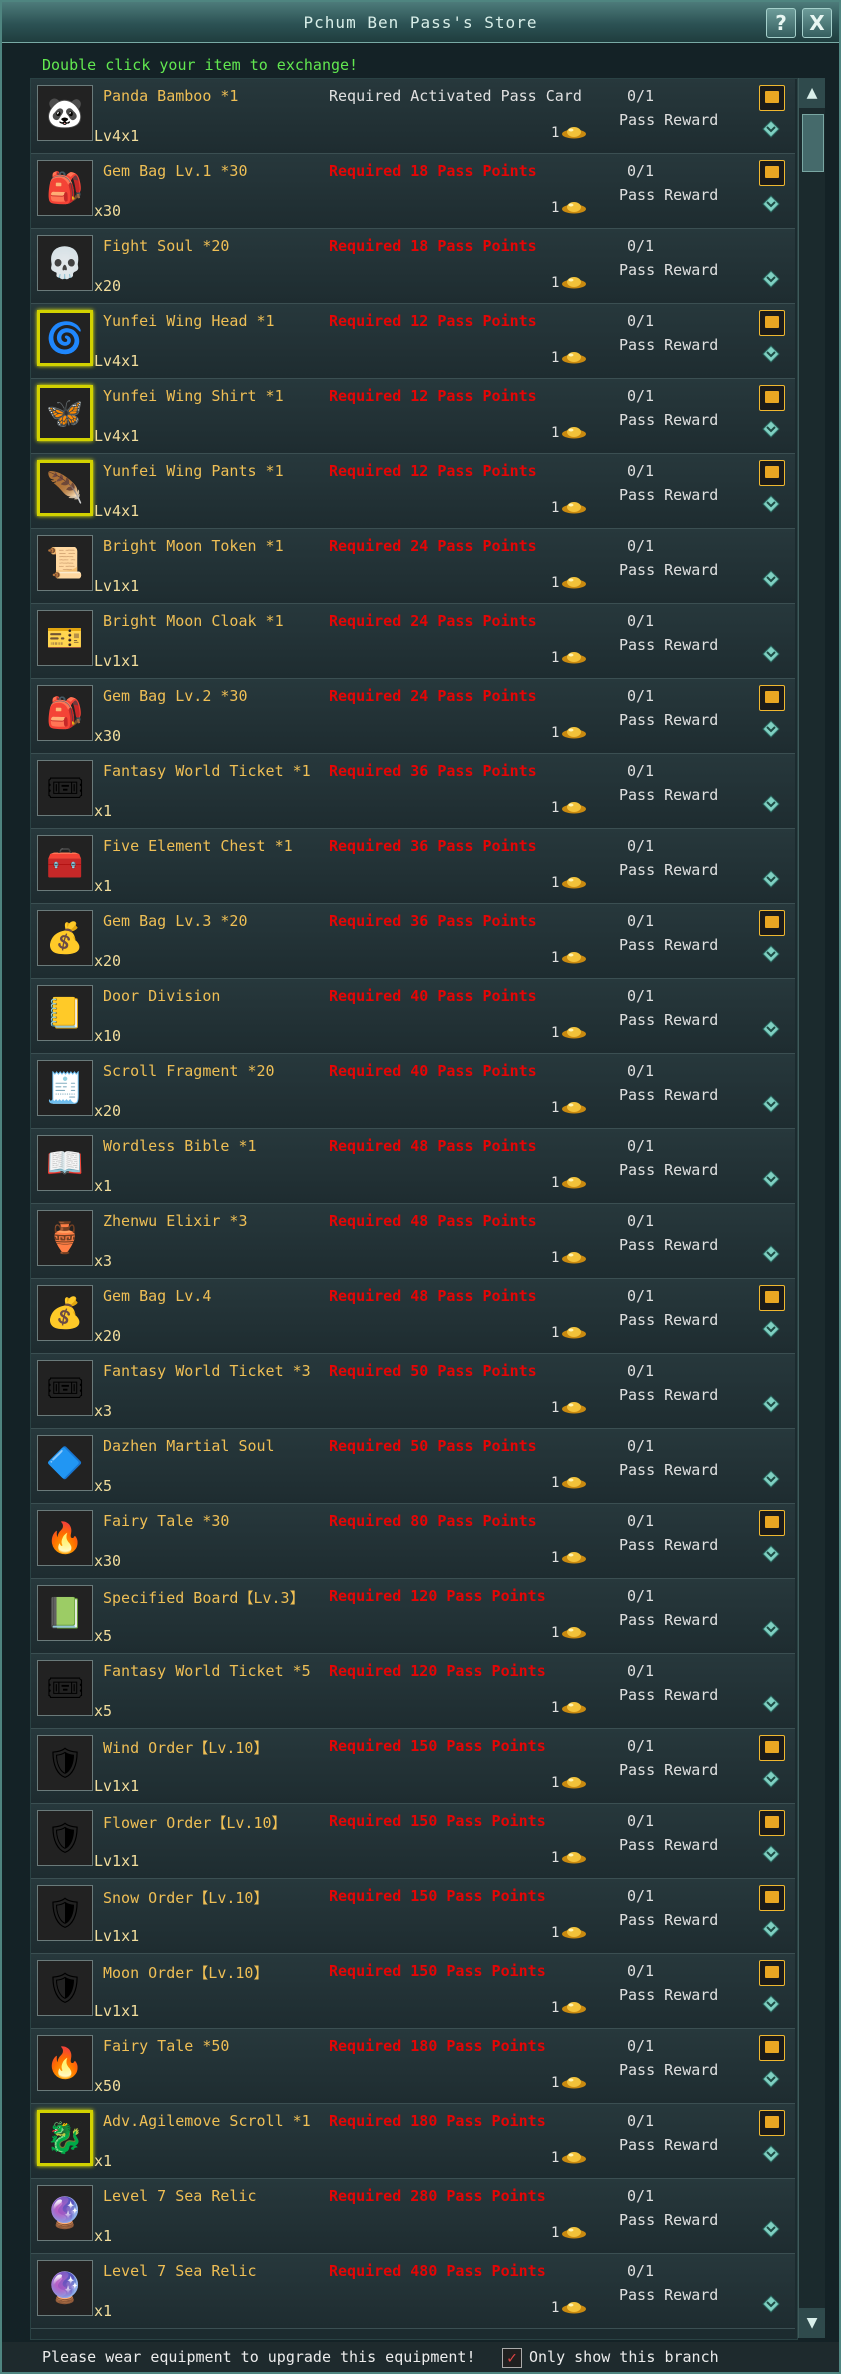 Image resolution: width=841 pixels, height=2374 pixels. What do you see at coordinates (65, 1988) in the screenshot?
I see `moon-order-icon: 🛡` at bounding box center [65, 1988].